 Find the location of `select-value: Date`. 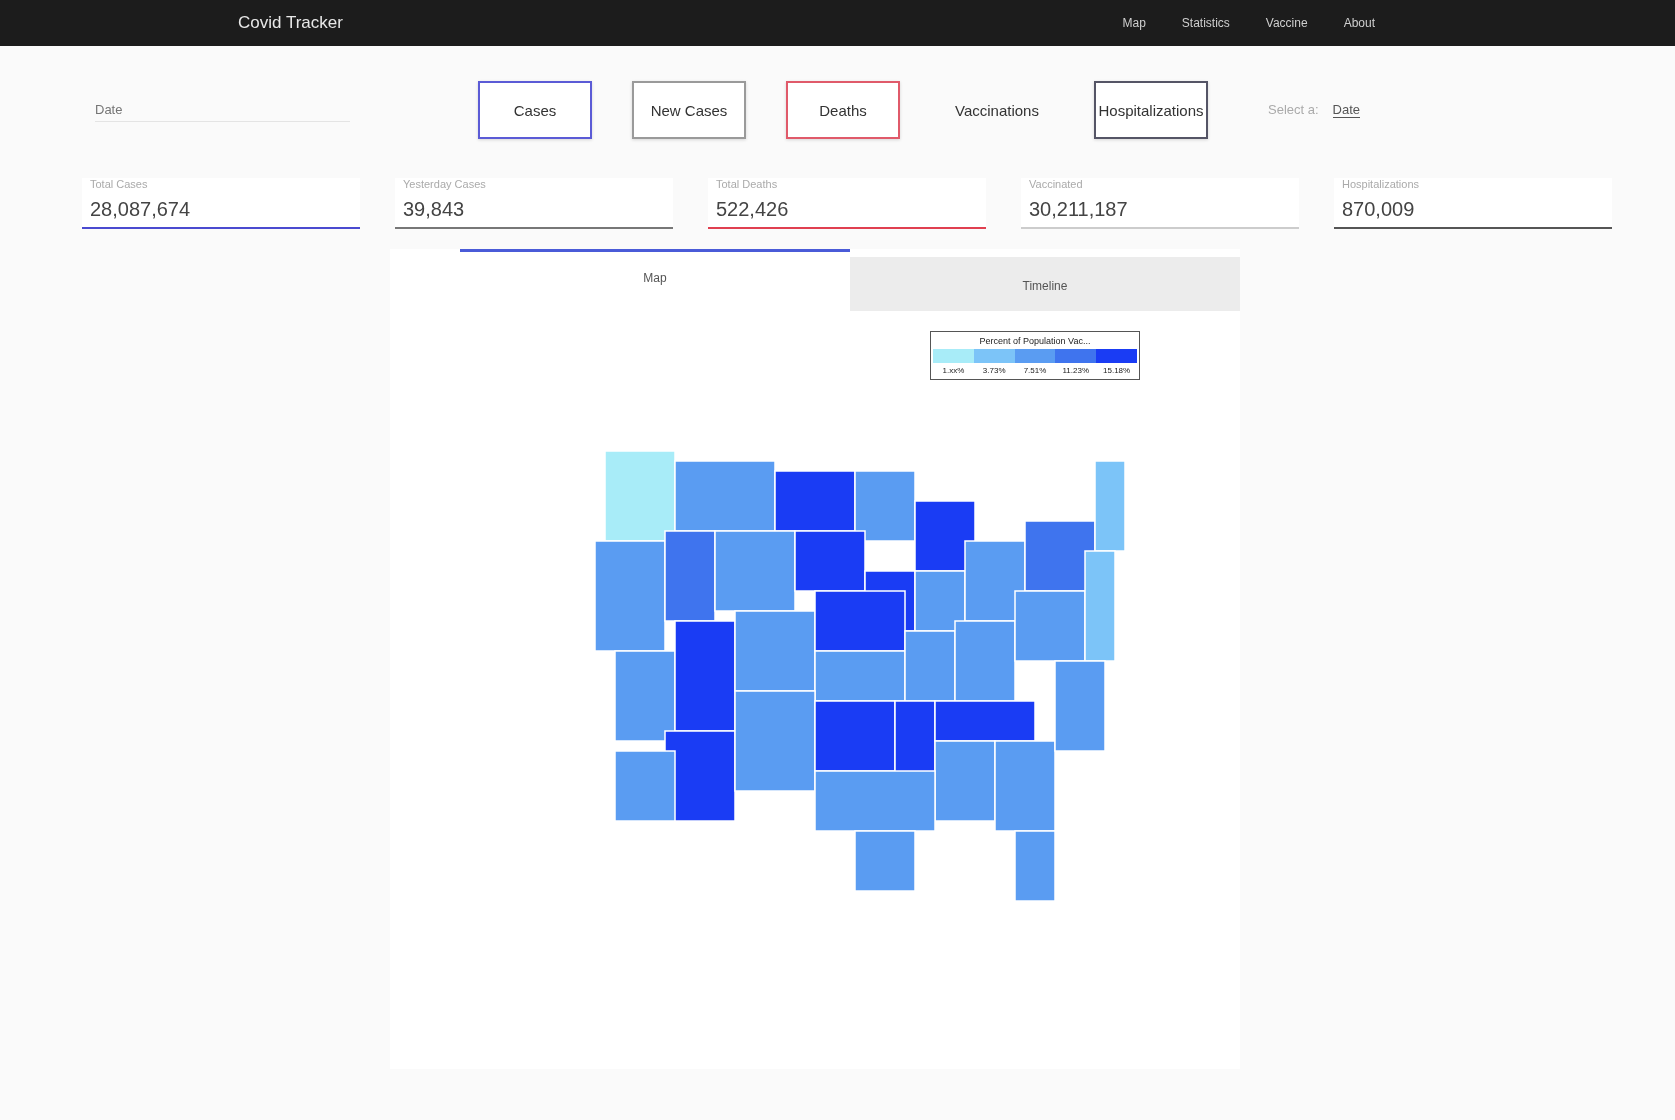

select-value: Date is located at coordinates (1346, 110).